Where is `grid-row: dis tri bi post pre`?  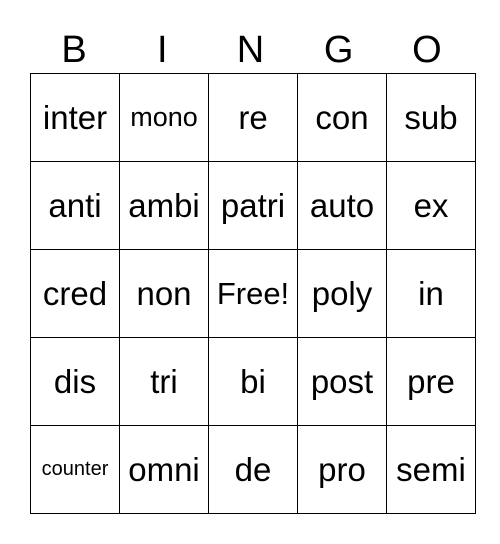 grid-row: dis tri bi post pre is located at coordinates (253, 381).